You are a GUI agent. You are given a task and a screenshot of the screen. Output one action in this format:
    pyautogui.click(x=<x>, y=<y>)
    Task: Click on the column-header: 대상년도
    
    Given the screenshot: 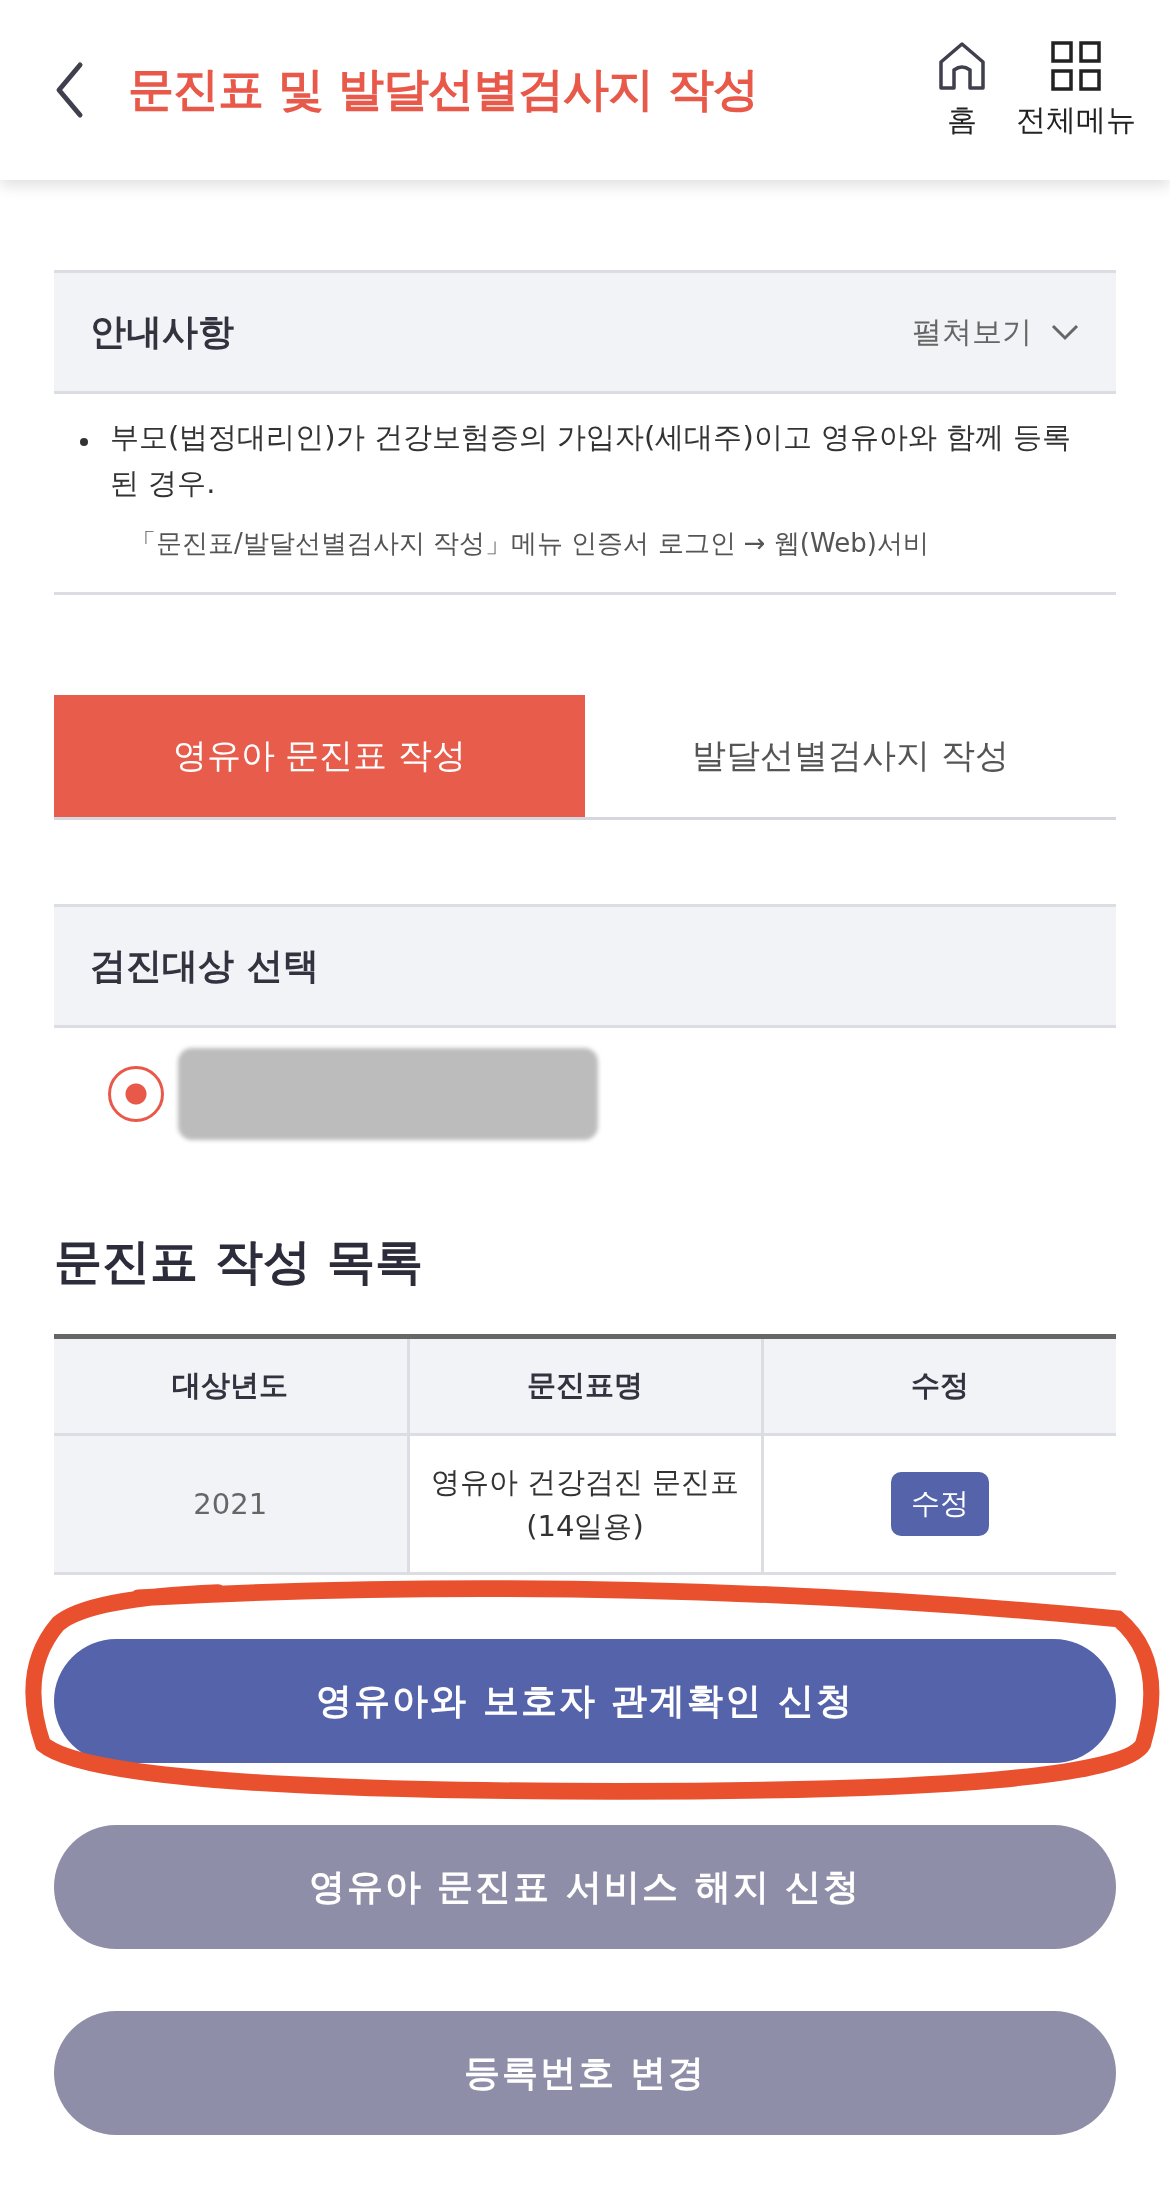 What is the action you would take?
    pyautogui.click(x=231, y=1385)
    